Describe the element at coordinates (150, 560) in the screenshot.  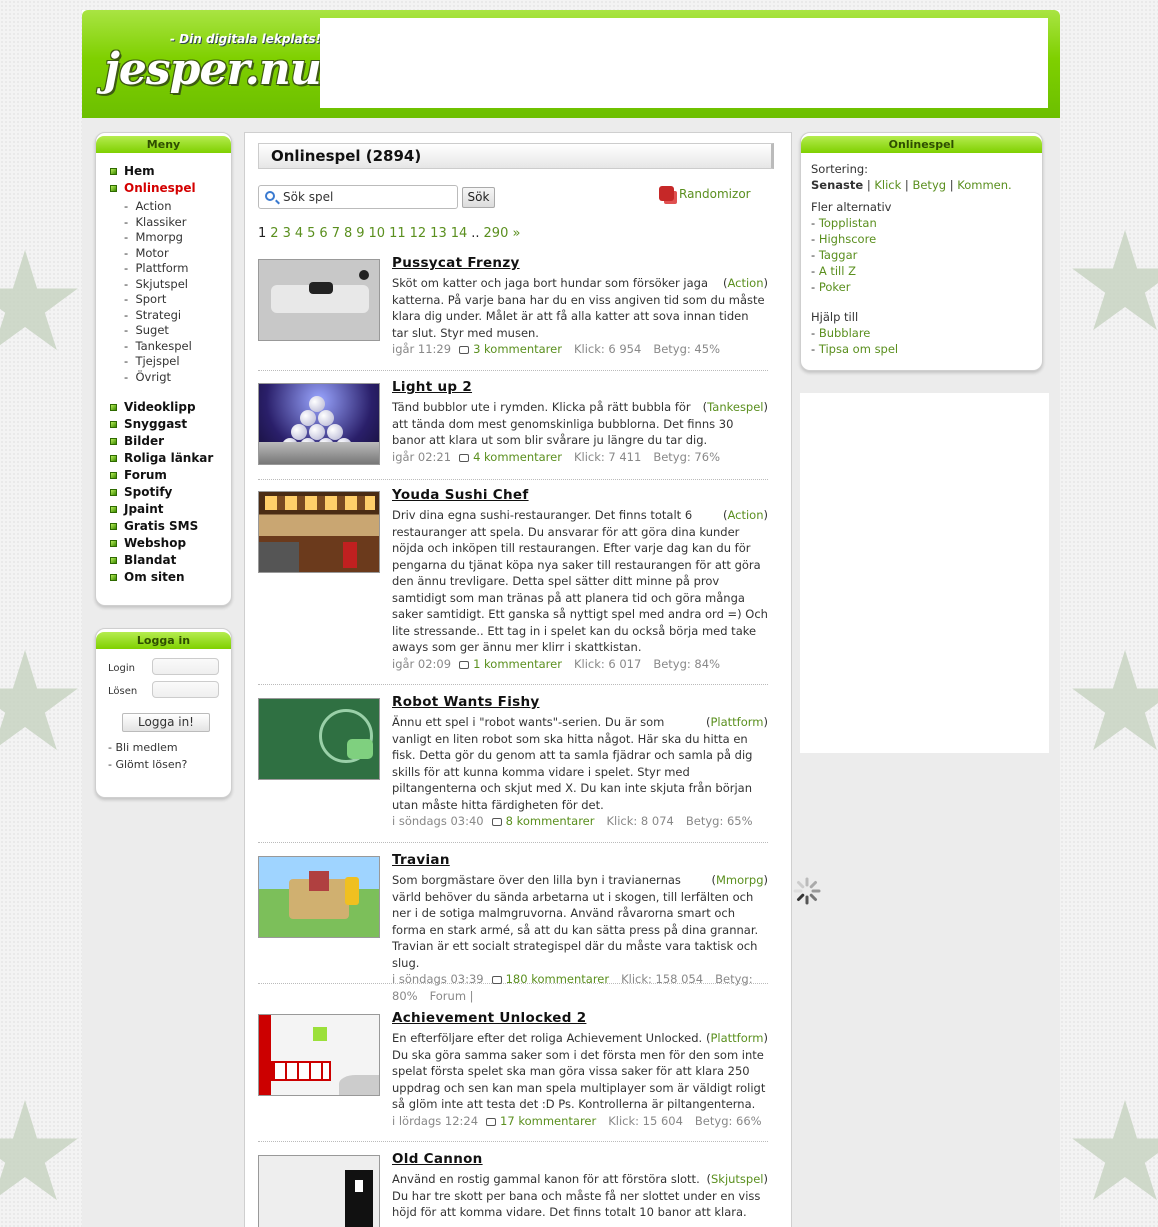
I see `menu-item-label: Blandat` at that location.